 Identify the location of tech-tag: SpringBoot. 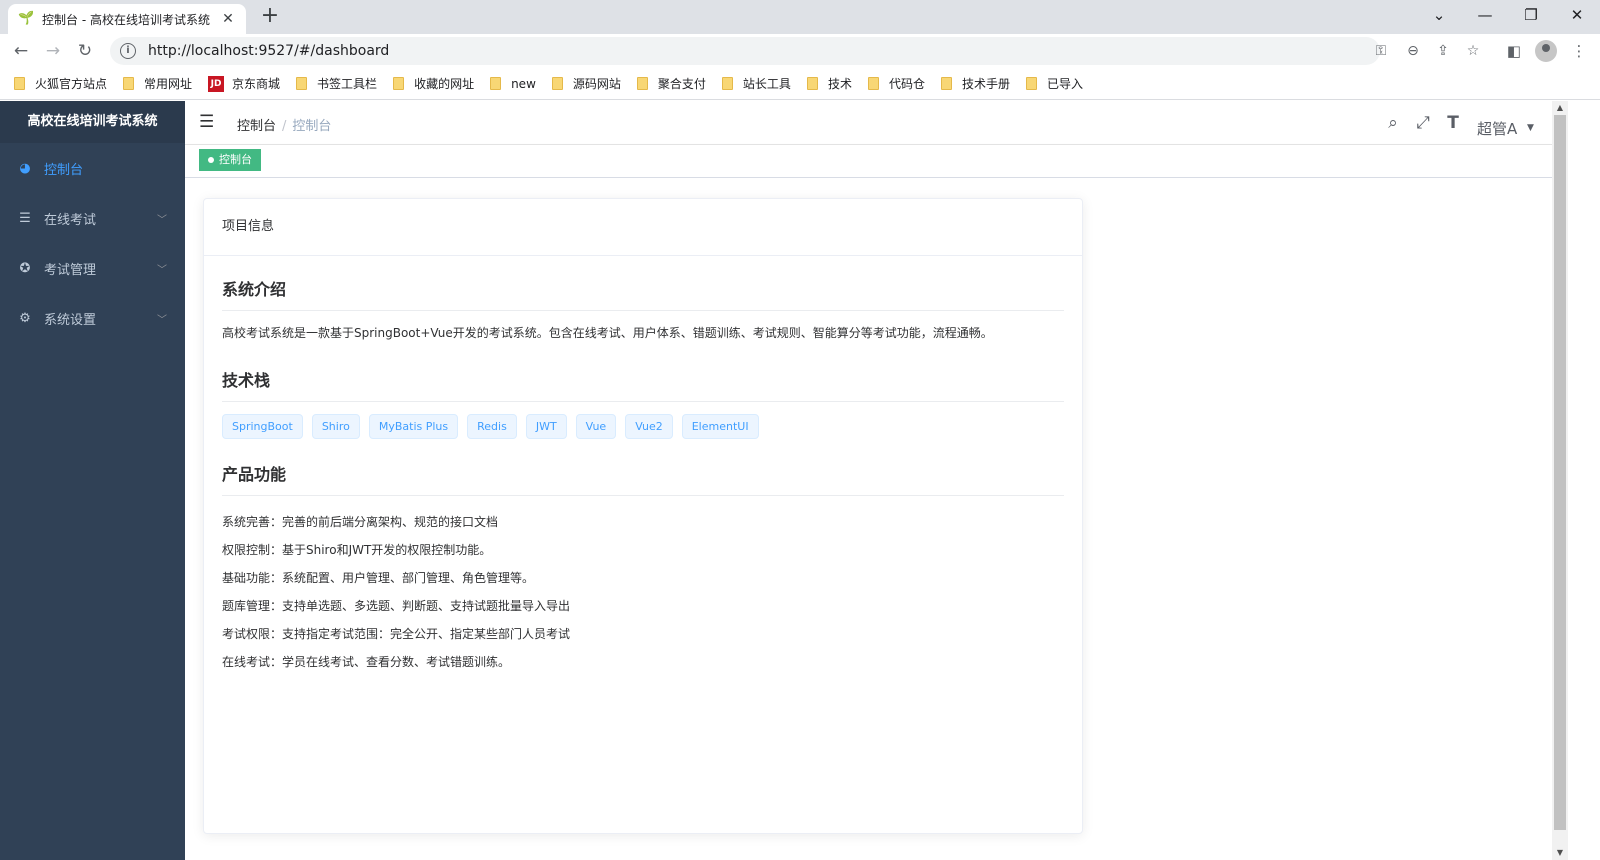
(262, 426).